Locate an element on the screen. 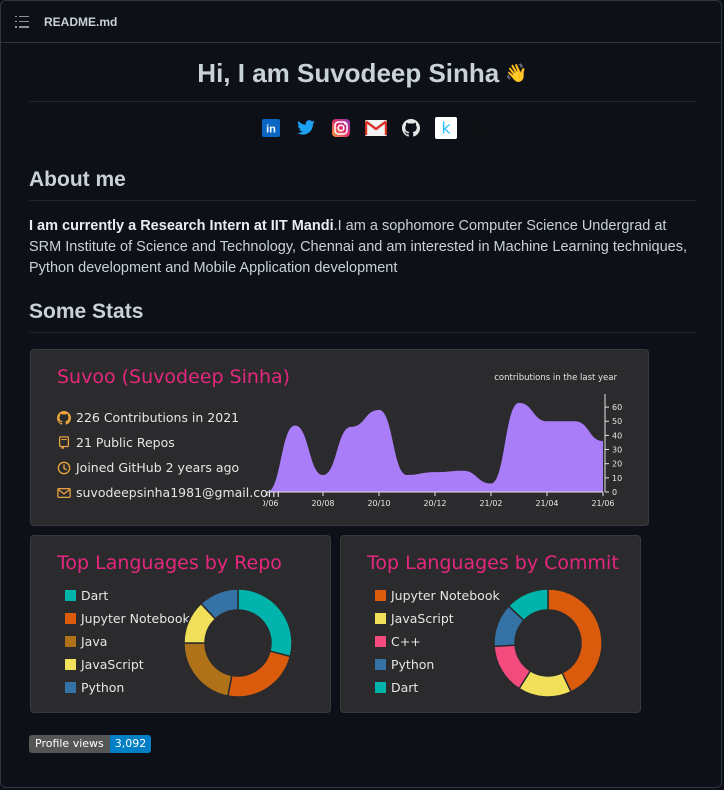 This screenshot has height=790, width=724. file-header: README.md is located at coordinates (361, 22).